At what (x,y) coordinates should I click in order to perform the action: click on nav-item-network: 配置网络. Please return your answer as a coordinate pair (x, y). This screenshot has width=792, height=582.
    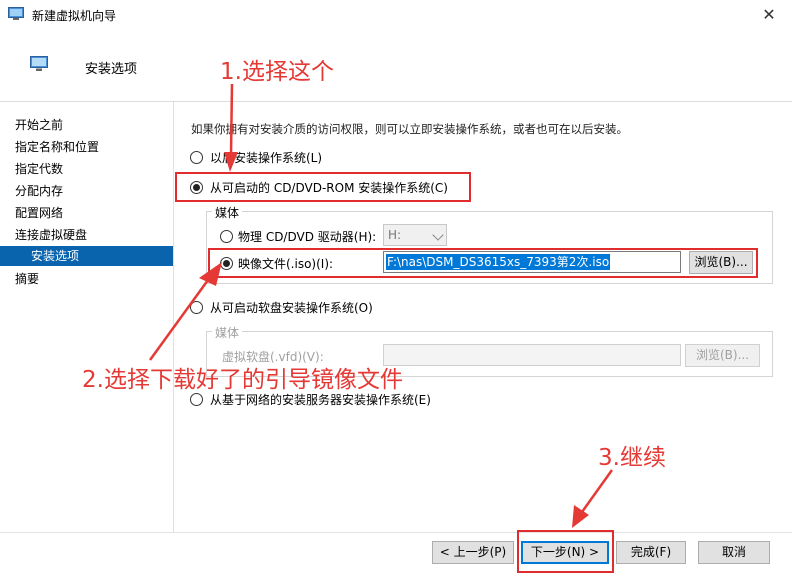
    Looking at the image, I should click on (86, 213).